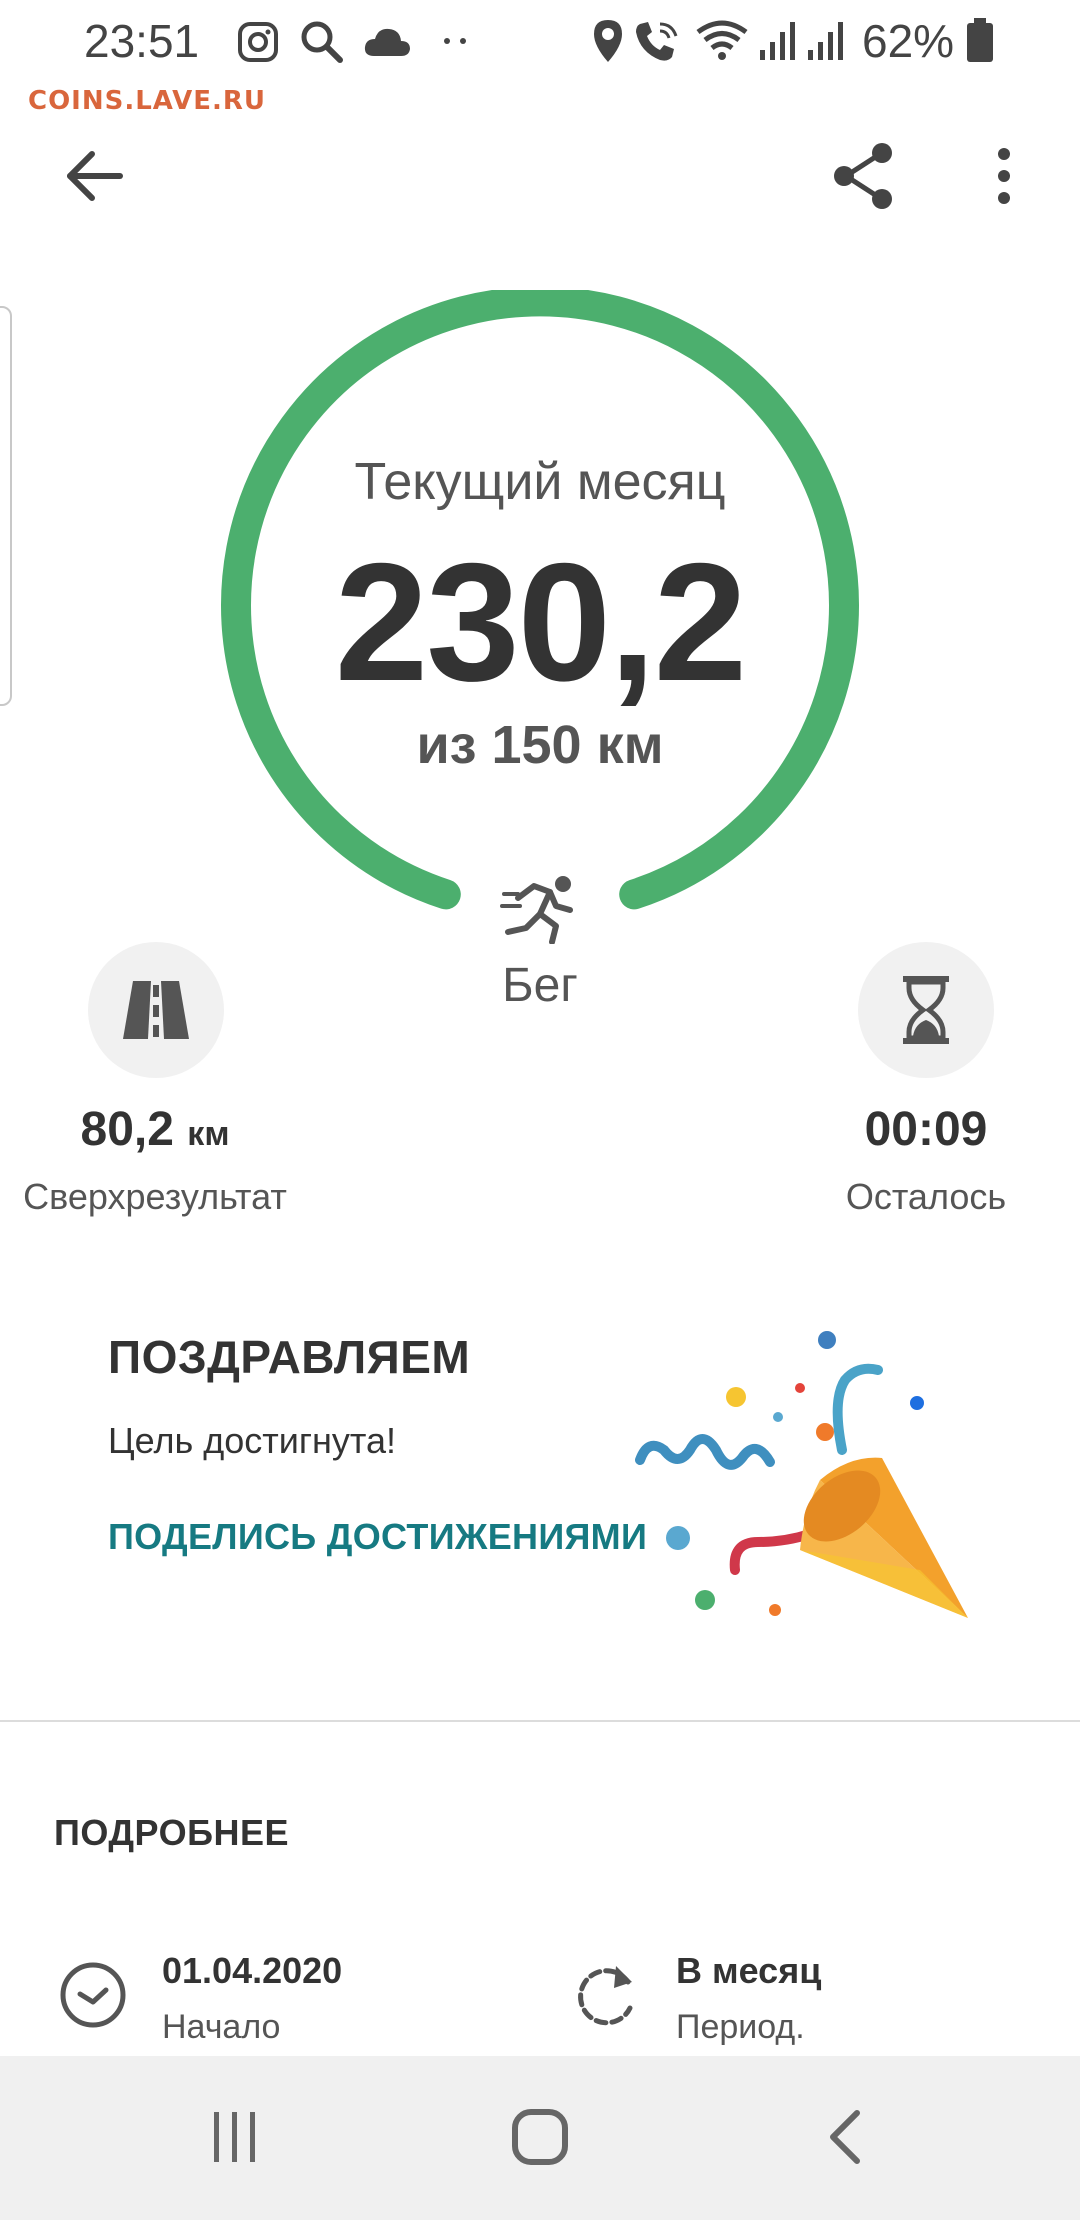  What do you see at coordinates (6, 506) in the screenshot?
I see `edge-panel-handle` at bounding box center [6, 506].